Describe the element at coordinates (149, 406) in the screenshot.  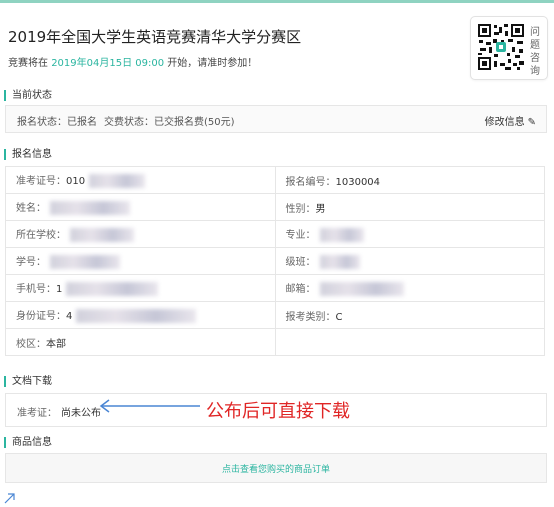
I see `arrow-left-icon` at that location.